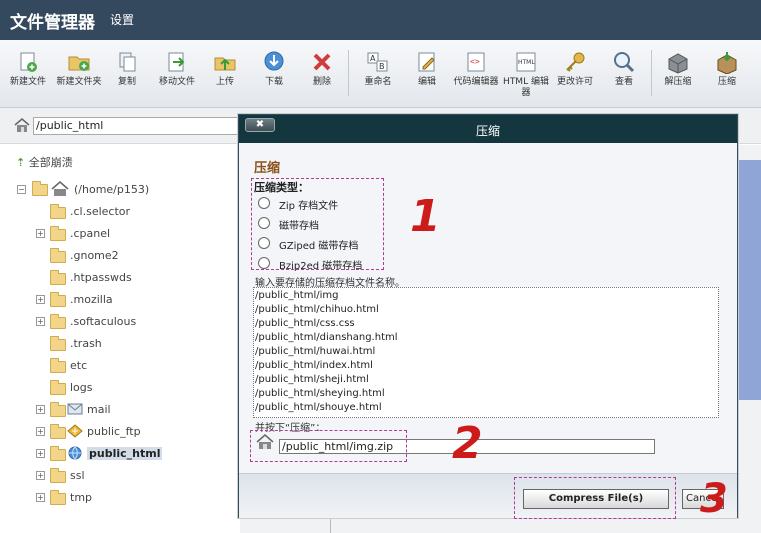 The height and width of the screenshot is (533, 761). What do you see at coordinates (44, 162) in the screenshot?
I see `collapse-all-link: ⇡ 全部崩溃` at bounding box center [44, 162].